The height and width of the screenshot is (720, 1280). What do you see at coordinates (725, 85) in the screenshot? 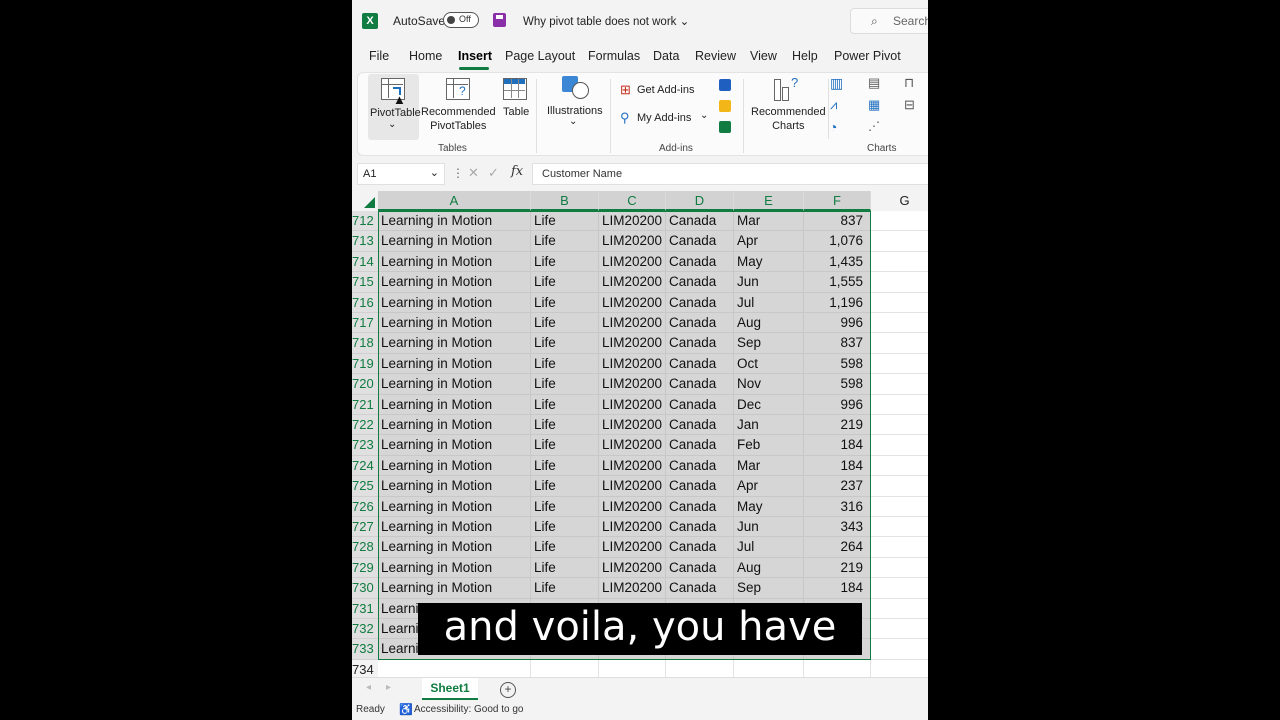
I see `visio-icon` at bounding box center [725, 85].